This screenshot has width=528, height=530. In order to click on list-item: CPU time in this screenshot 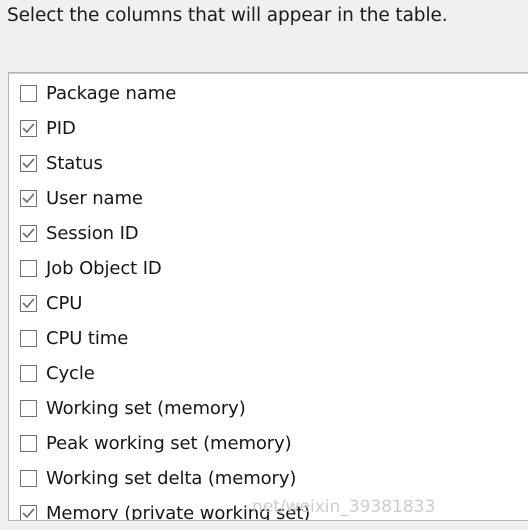, I will do `click(268, 338)`.